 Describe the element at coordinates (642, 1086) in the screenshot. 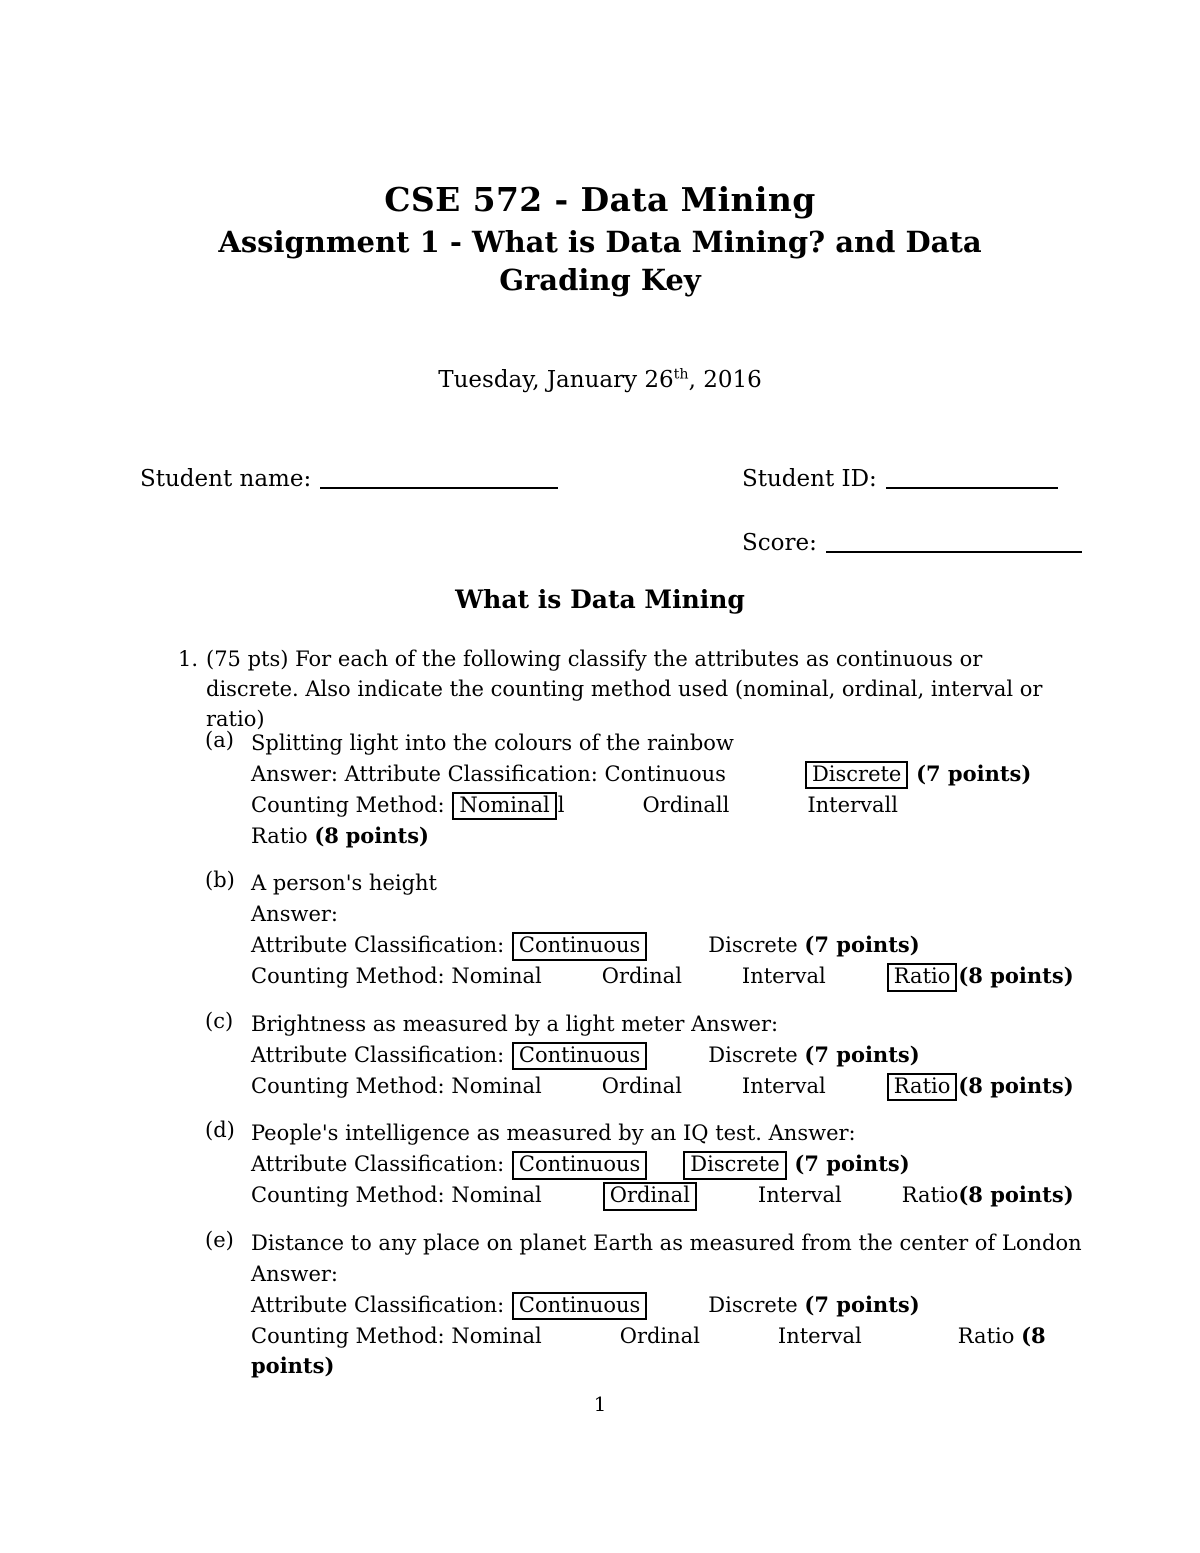

I see `item-c-option-ordinal: Ordinal` at that location.